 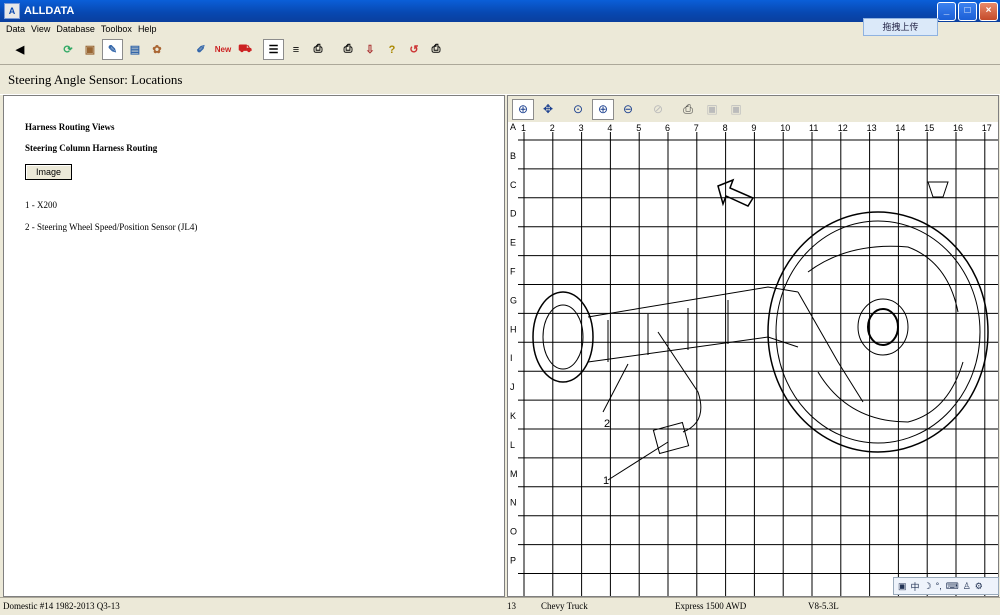 I want to click on harness-heading: Harness Routing Views, so click(x=70, y=127).